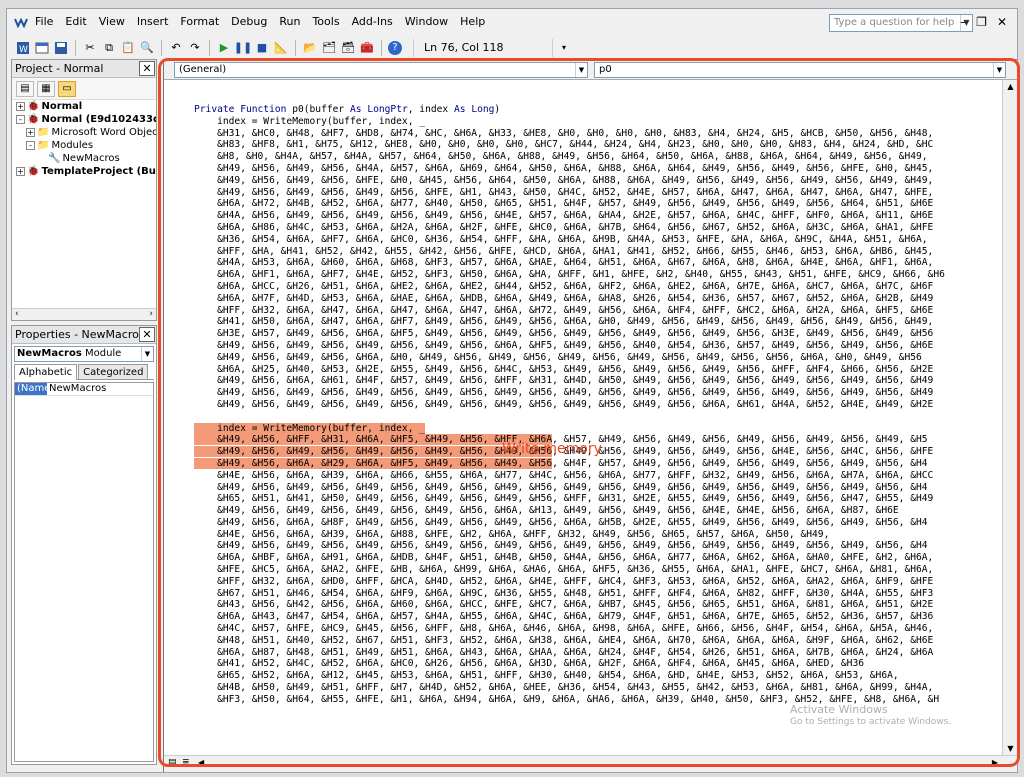 The image size is (1024, 777). What do you see at coordinates (426, 22) in the screenshot?
I see `menu-window: Window` at bounding box center [426, 22].